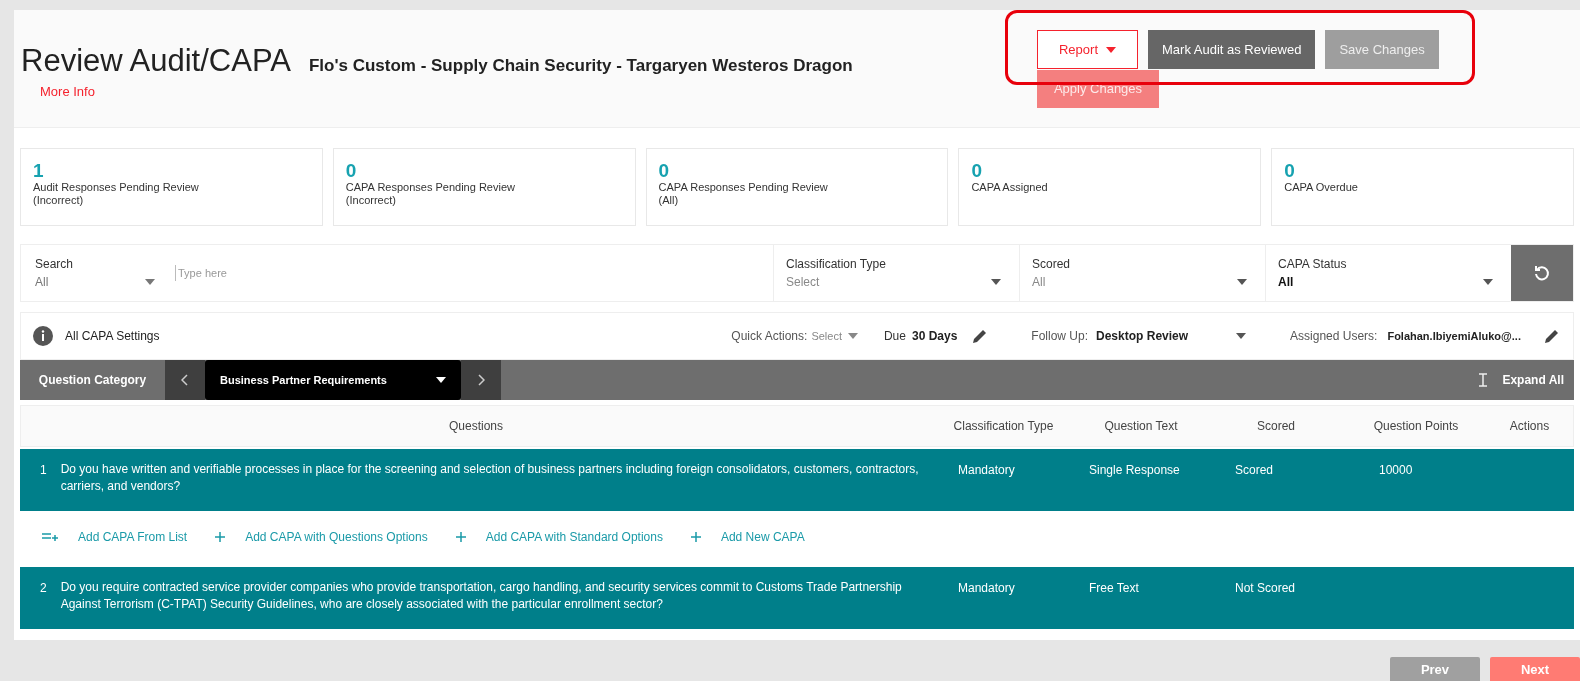 The height and width of the screenshot is (681, 1580). I want to click on edit-icon, so click(1552, 336).